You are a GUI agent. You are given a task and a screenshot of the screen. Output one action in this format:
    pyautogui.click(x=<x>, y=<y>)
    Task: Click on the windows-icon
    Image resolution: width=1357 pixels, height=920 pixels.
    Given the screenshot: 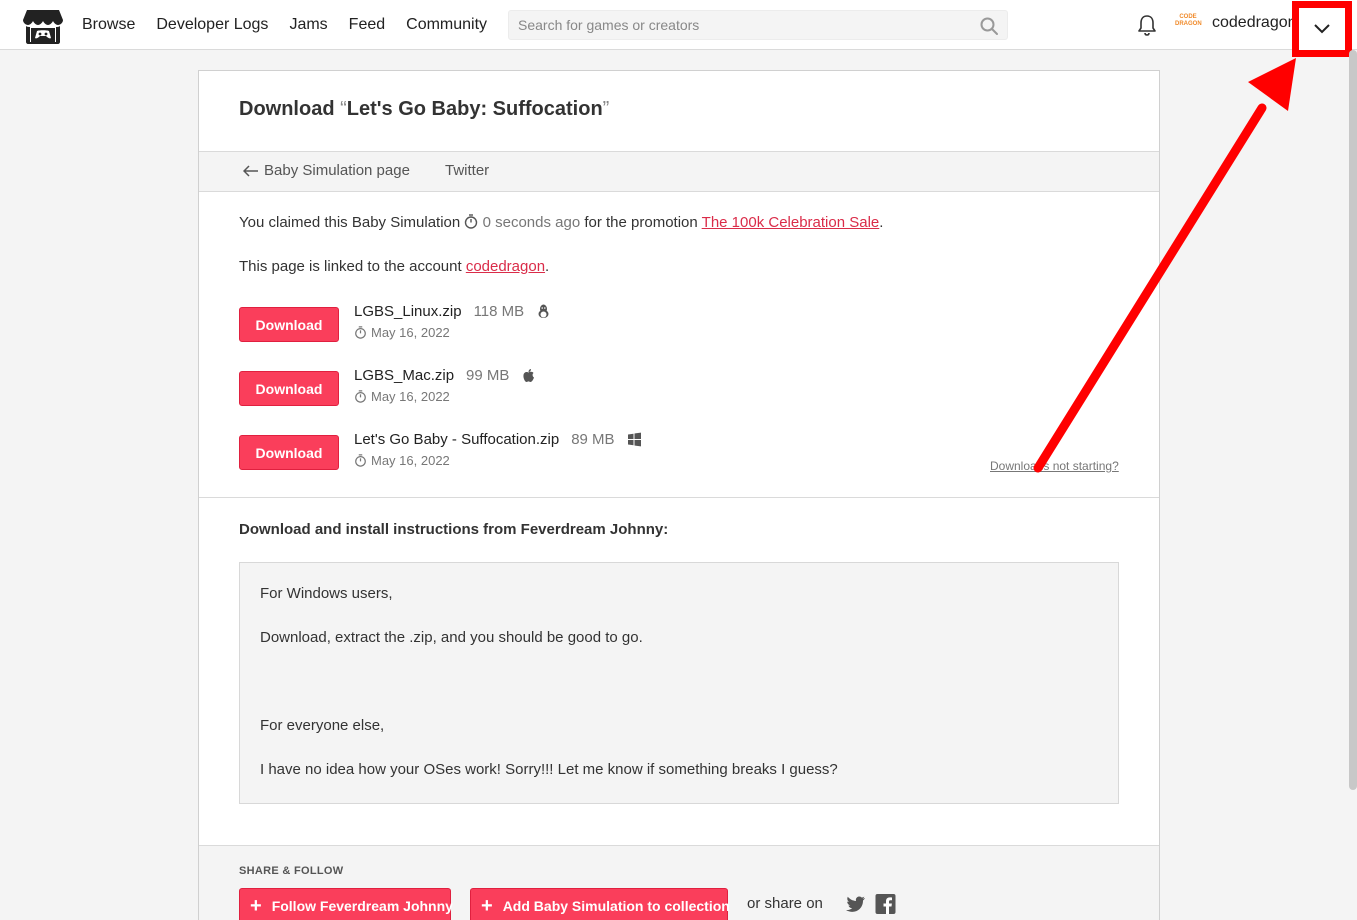 What is the action you would take?
    pyautogui.click(x=634, y=439)
    